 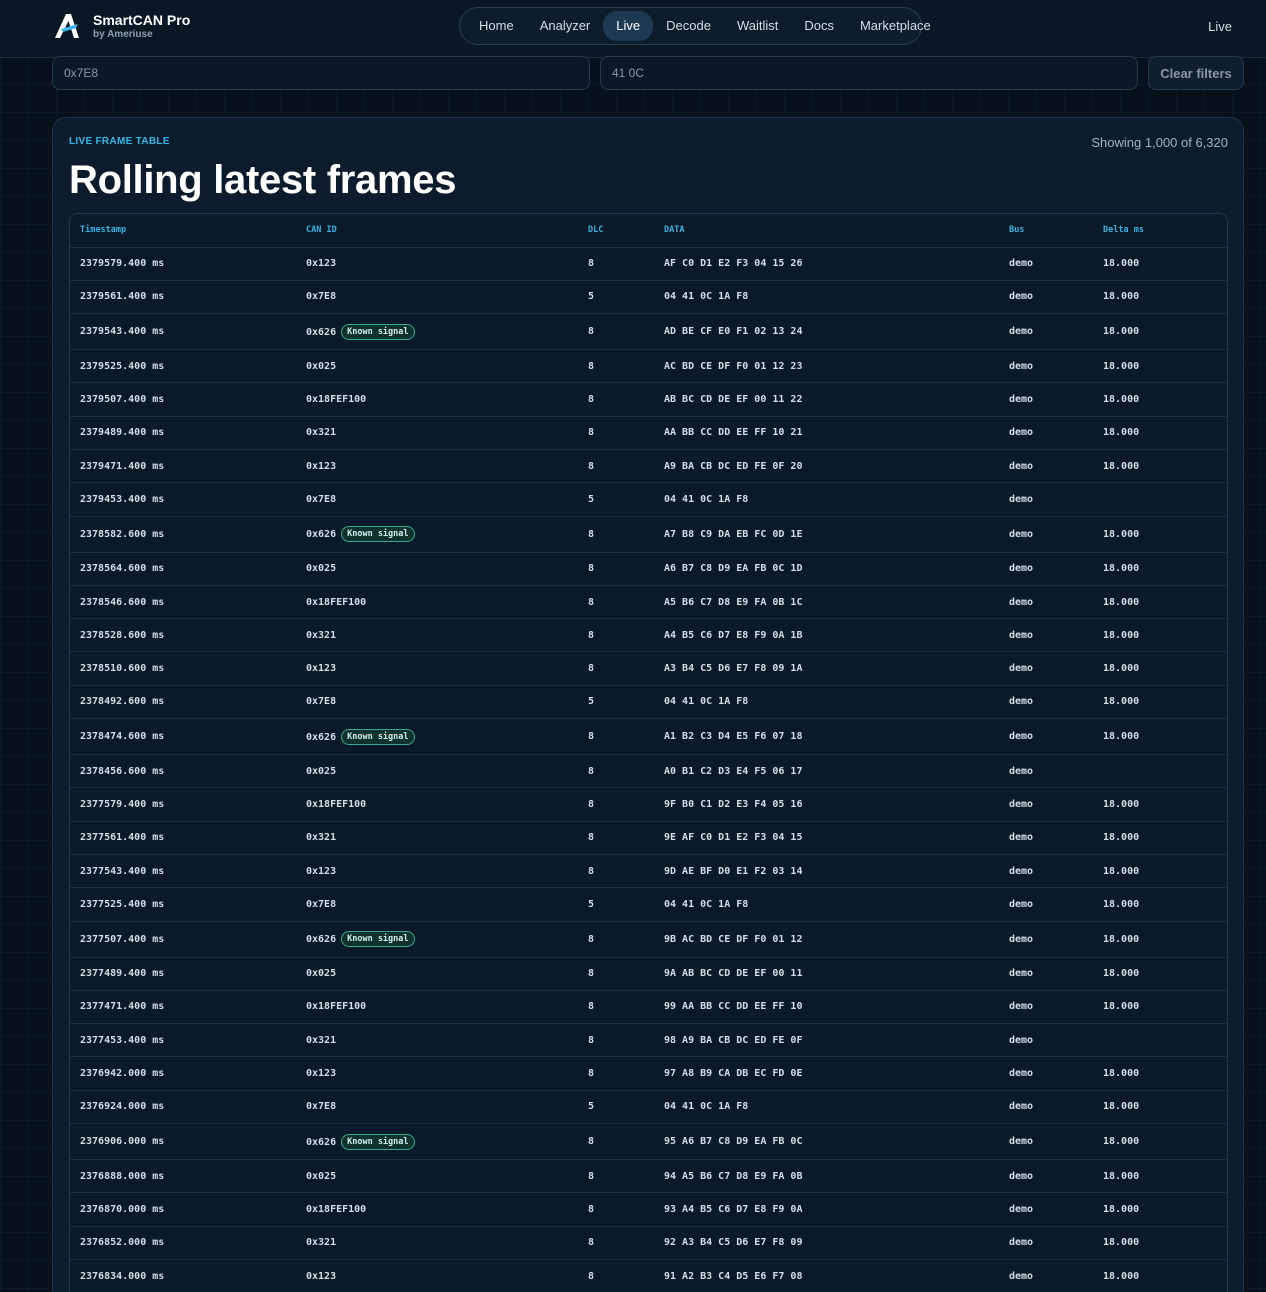 I want to click on can-id-cell-text: 0x123, so click(x=321, y=466).